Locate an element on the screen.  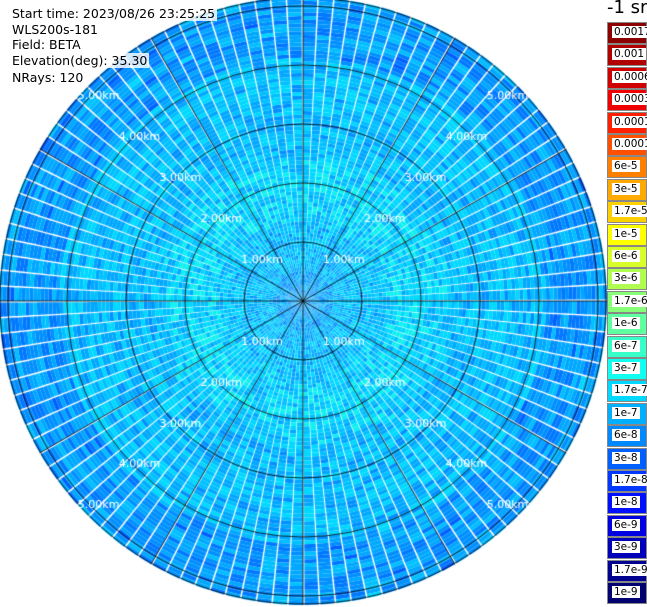
colorbar-label: 1e-5 is located at coordinates (626, 233).